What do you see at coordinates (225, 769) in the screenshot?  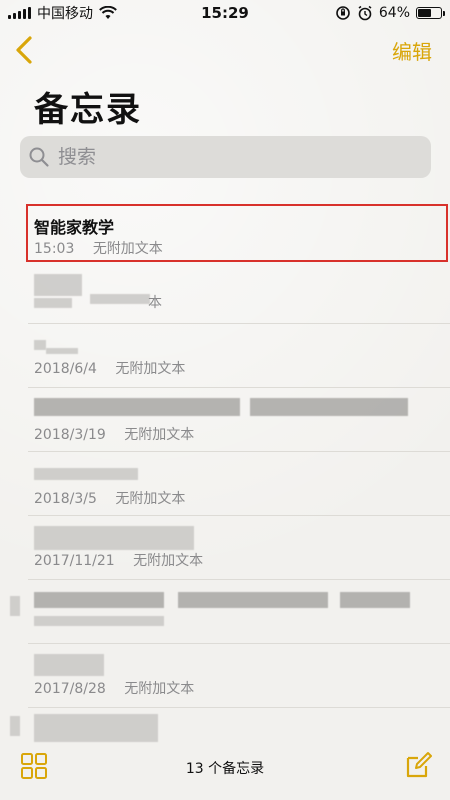 I see `note-count: 13 个备忘录` at bounding box center [225, 769].